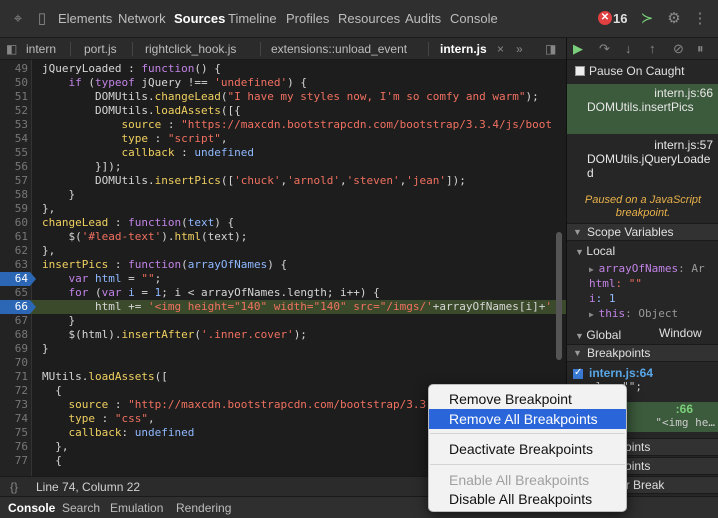  Describe the element at coordinates (628, 48) in the screenshot. I see `step-into-icon: ↓` at that location.